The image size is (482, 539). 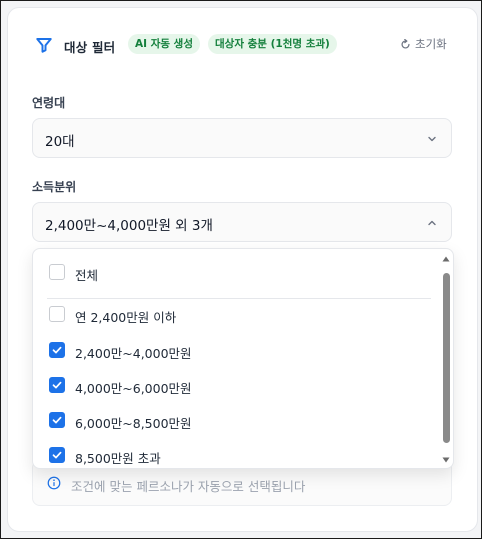 What do you see at coordinates (133, 388) in the screenshot?
I see `option-label: 4,000만~6,000만원` at bounding box center [133, 388].